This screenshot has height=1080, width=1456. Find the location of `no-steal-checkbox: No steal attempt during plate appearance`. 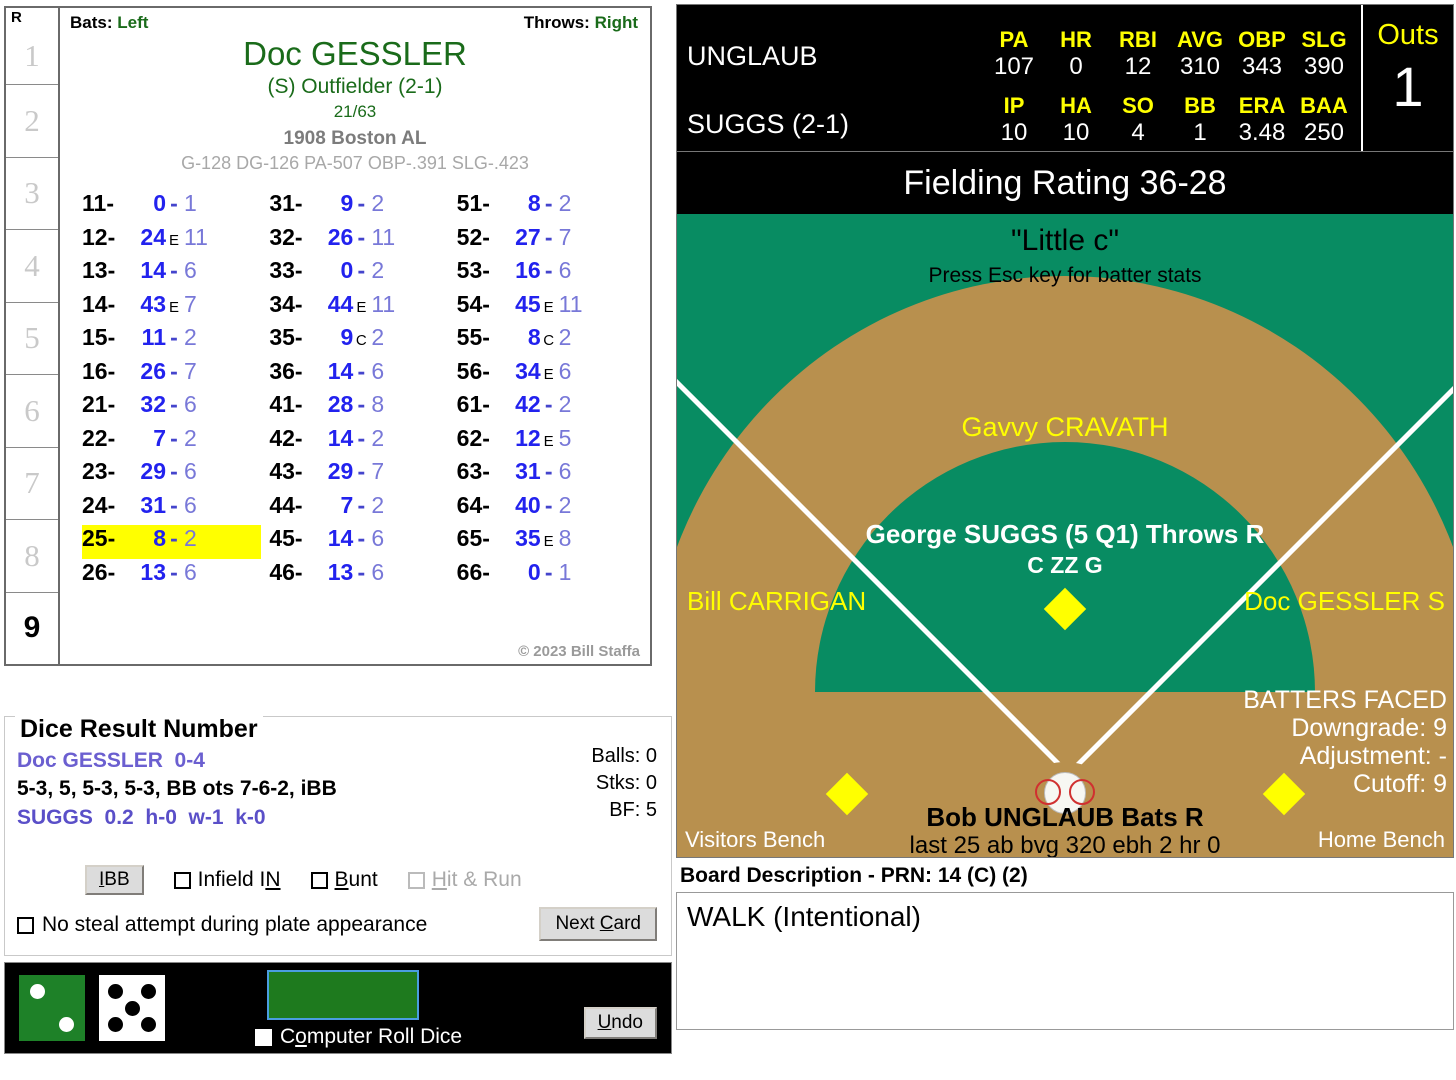

no-steal-checkbox: No steal attempt during plate appearance is located at coordinates (222, 925).